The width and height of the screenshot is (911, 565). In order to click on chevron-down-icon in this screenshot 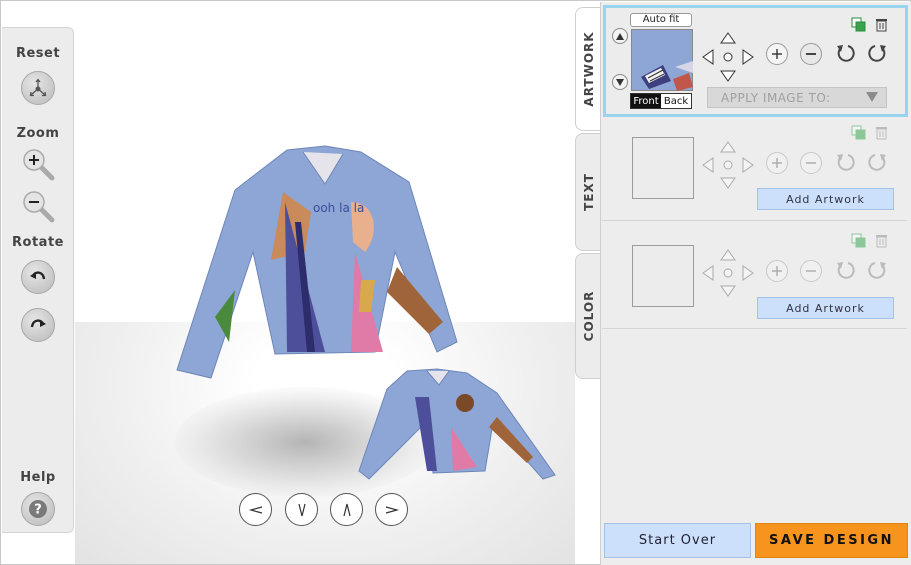, I will do `click(872, 97)`.